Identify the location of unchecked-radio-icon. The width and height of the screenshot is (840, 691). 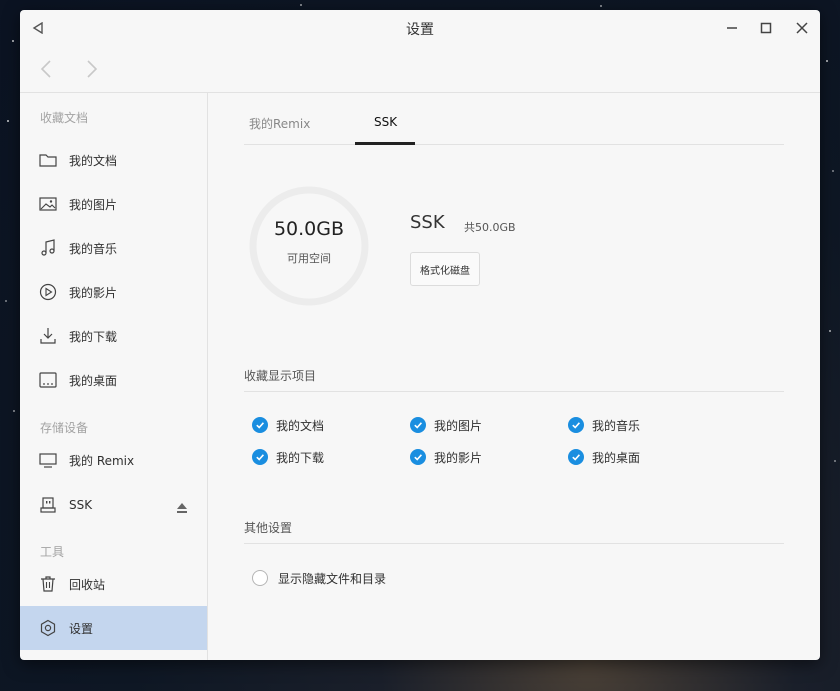
(260, 578).